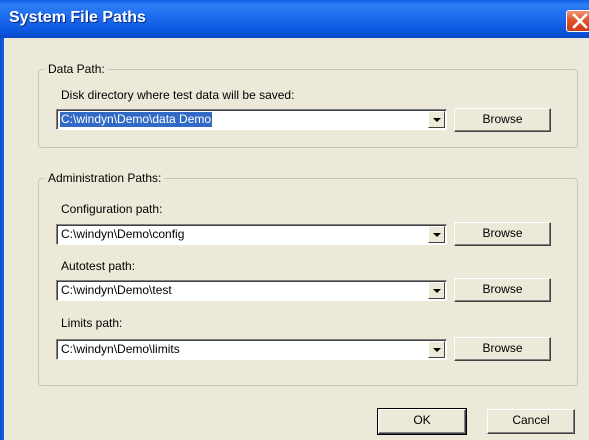  What do you see at coordinates (76, 69) in the screenshot?
I see `data-path-group-label: Data Path:` at bounding box center [76, 69].